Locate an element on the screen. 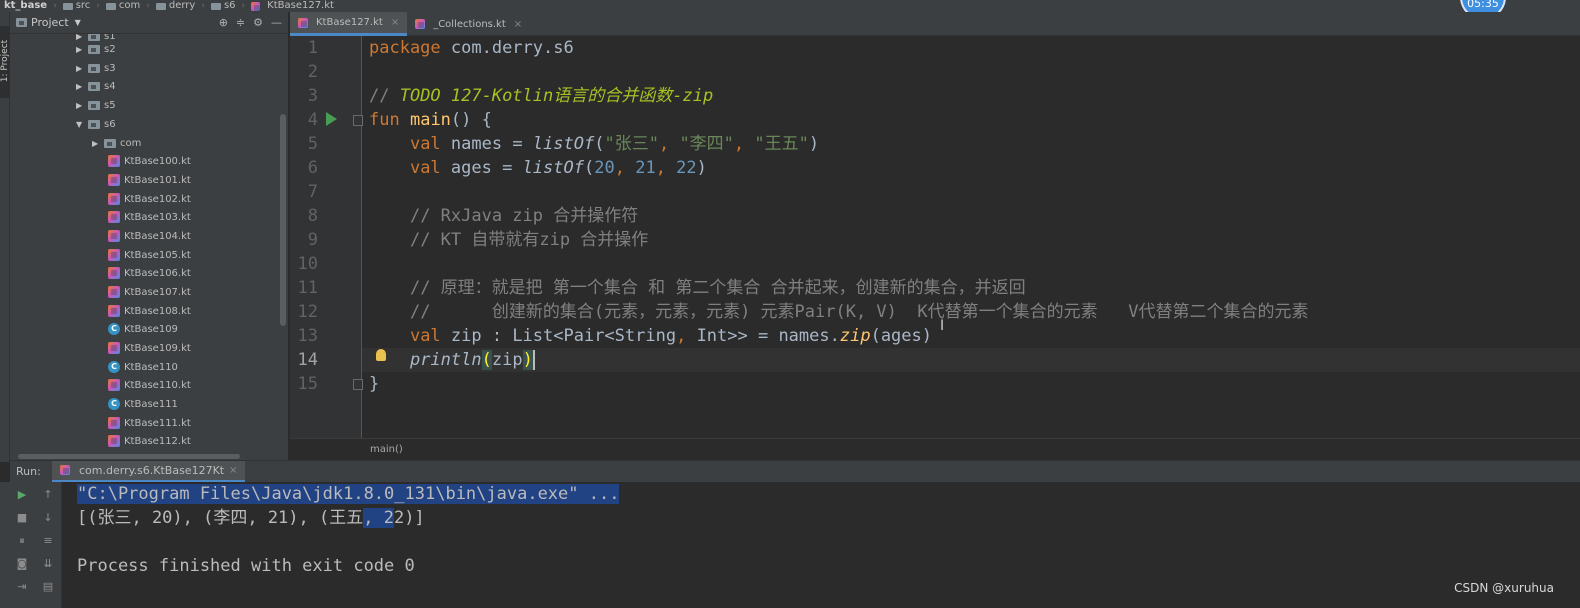  code-line: // TODO 127-Kotlin语言的合并函数-zip is located at coordinates (541, 96).